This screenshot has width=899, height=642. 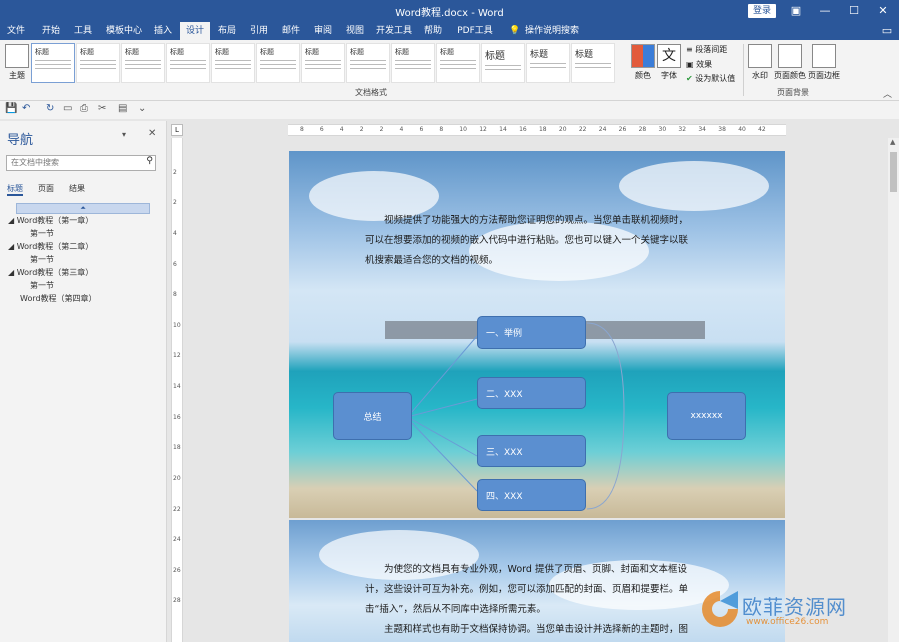 I want to click on tab-help: 帮助, so click(x=433, y=31).